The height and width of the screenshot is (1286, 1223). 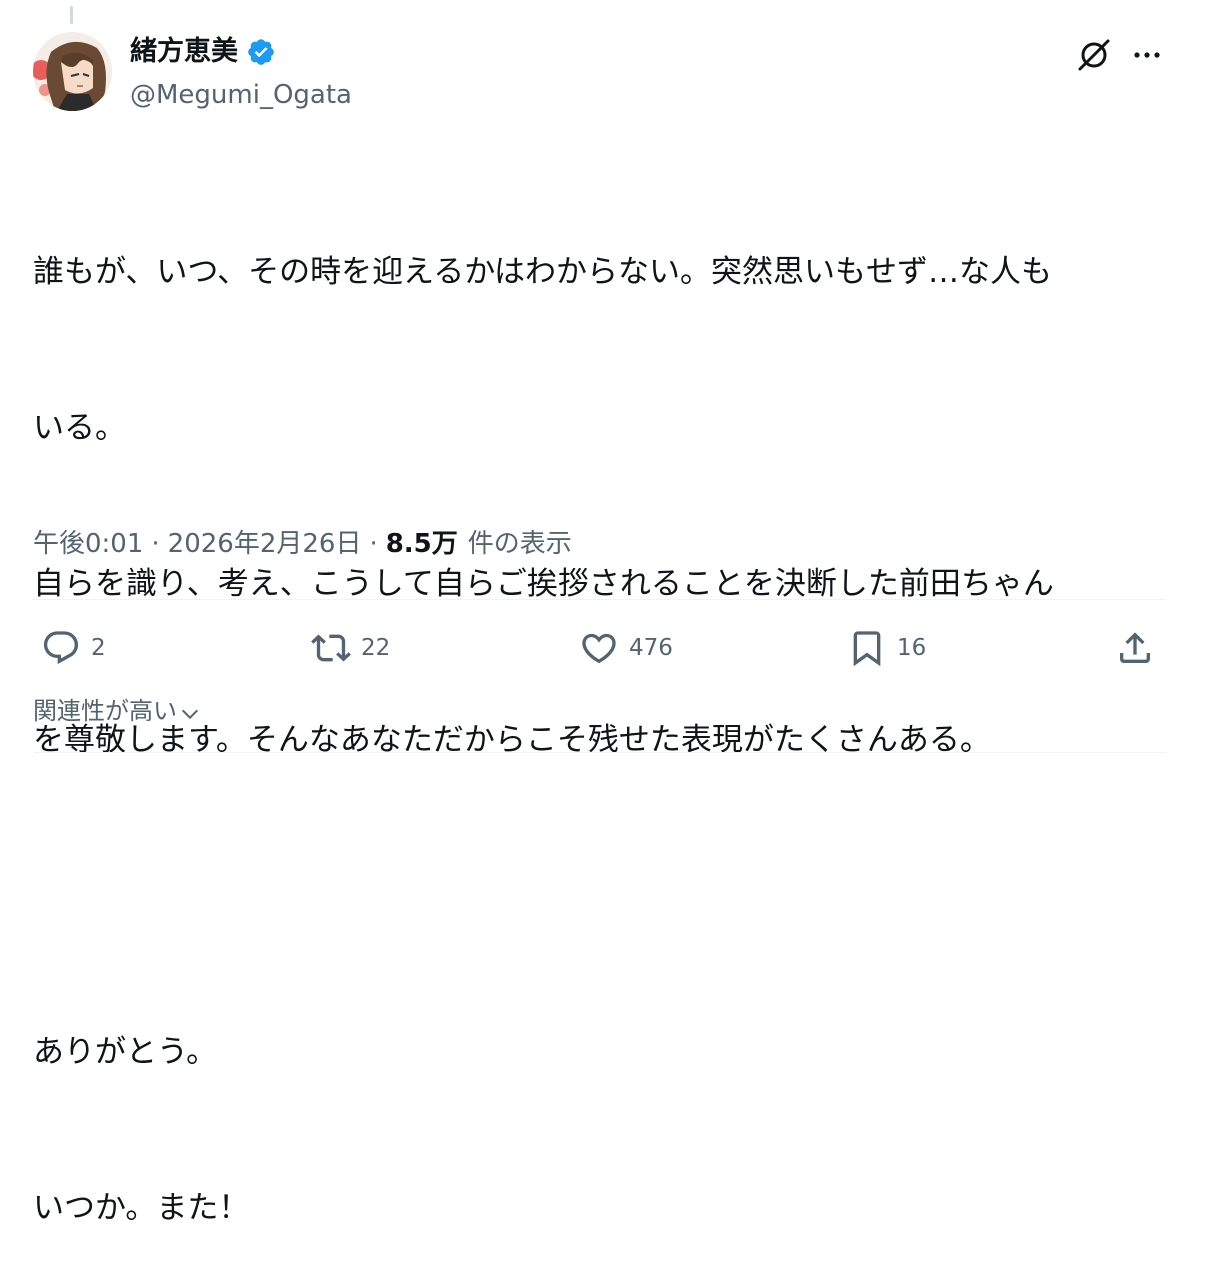 What do you see at coordinates (543, 584) in the screenshot?
I see `tweet-line: 自らを識り、考え、こうして自らご挨拶されることを決断した前田ちゃん` at bounding box center [543, 584].